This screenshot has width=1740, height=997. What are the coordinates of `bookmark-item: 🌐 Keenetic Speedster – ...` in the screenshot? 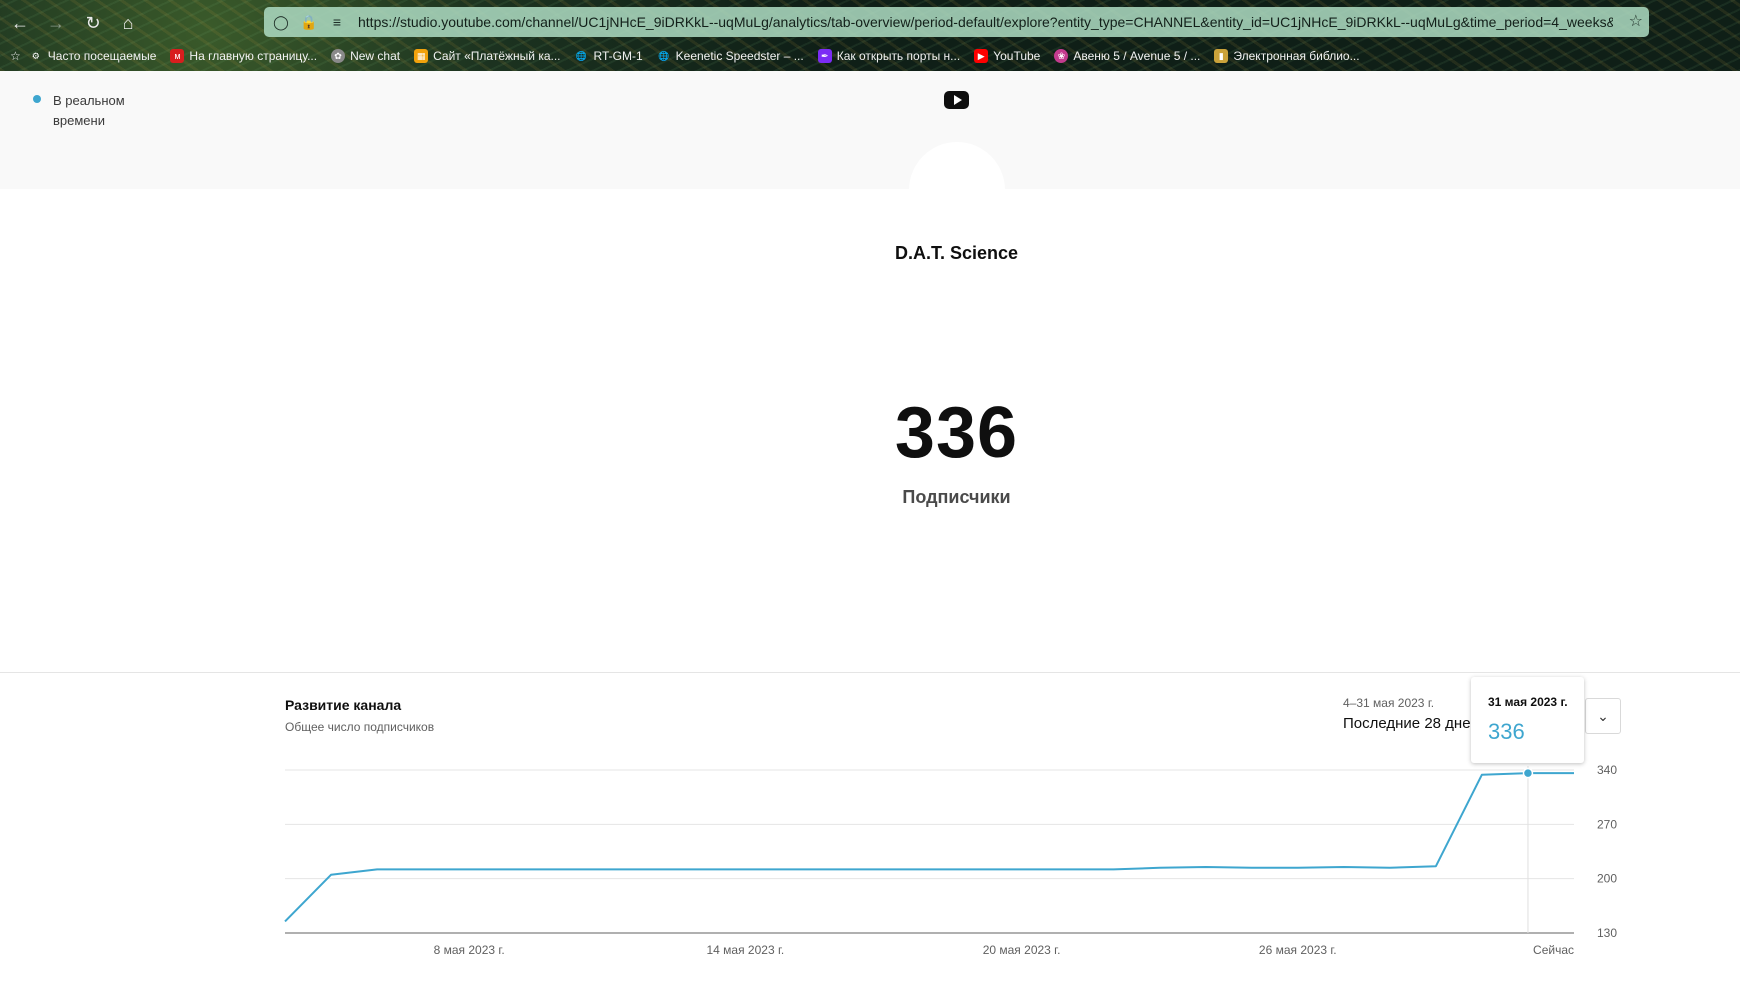 It's located at (730, 56).